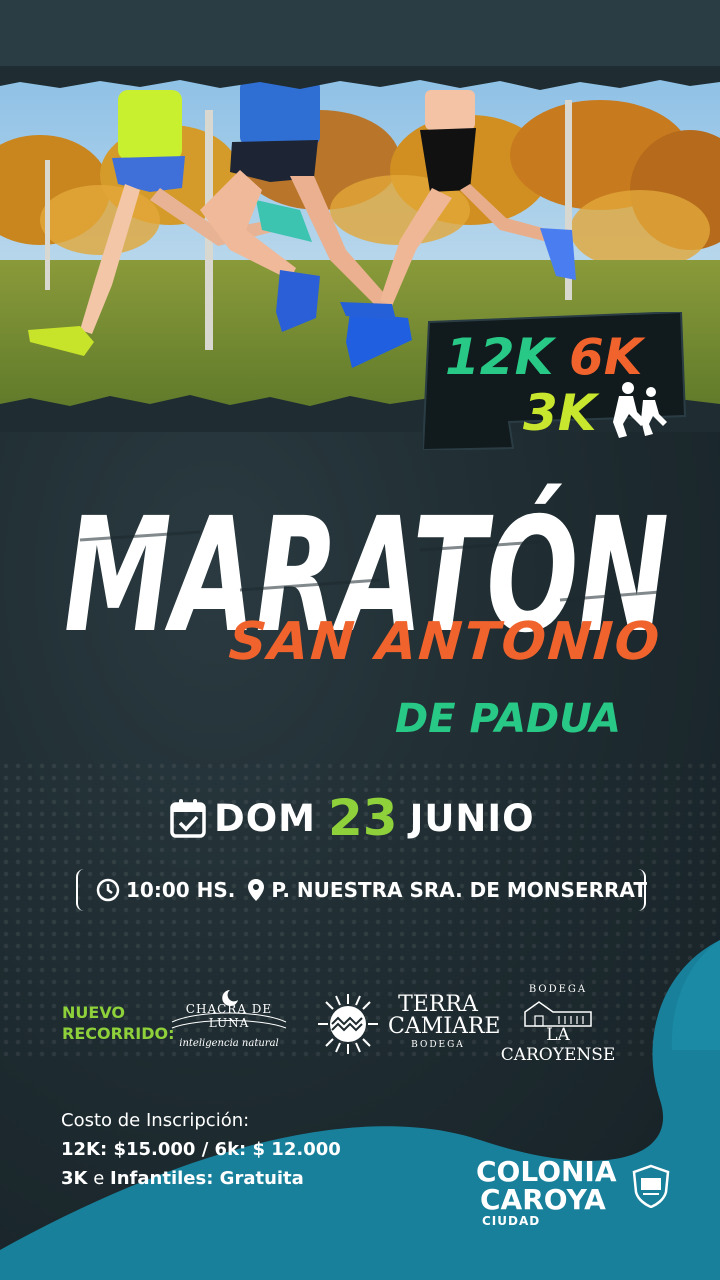  I want to click on winery-building-icon, so click(558, 1014).